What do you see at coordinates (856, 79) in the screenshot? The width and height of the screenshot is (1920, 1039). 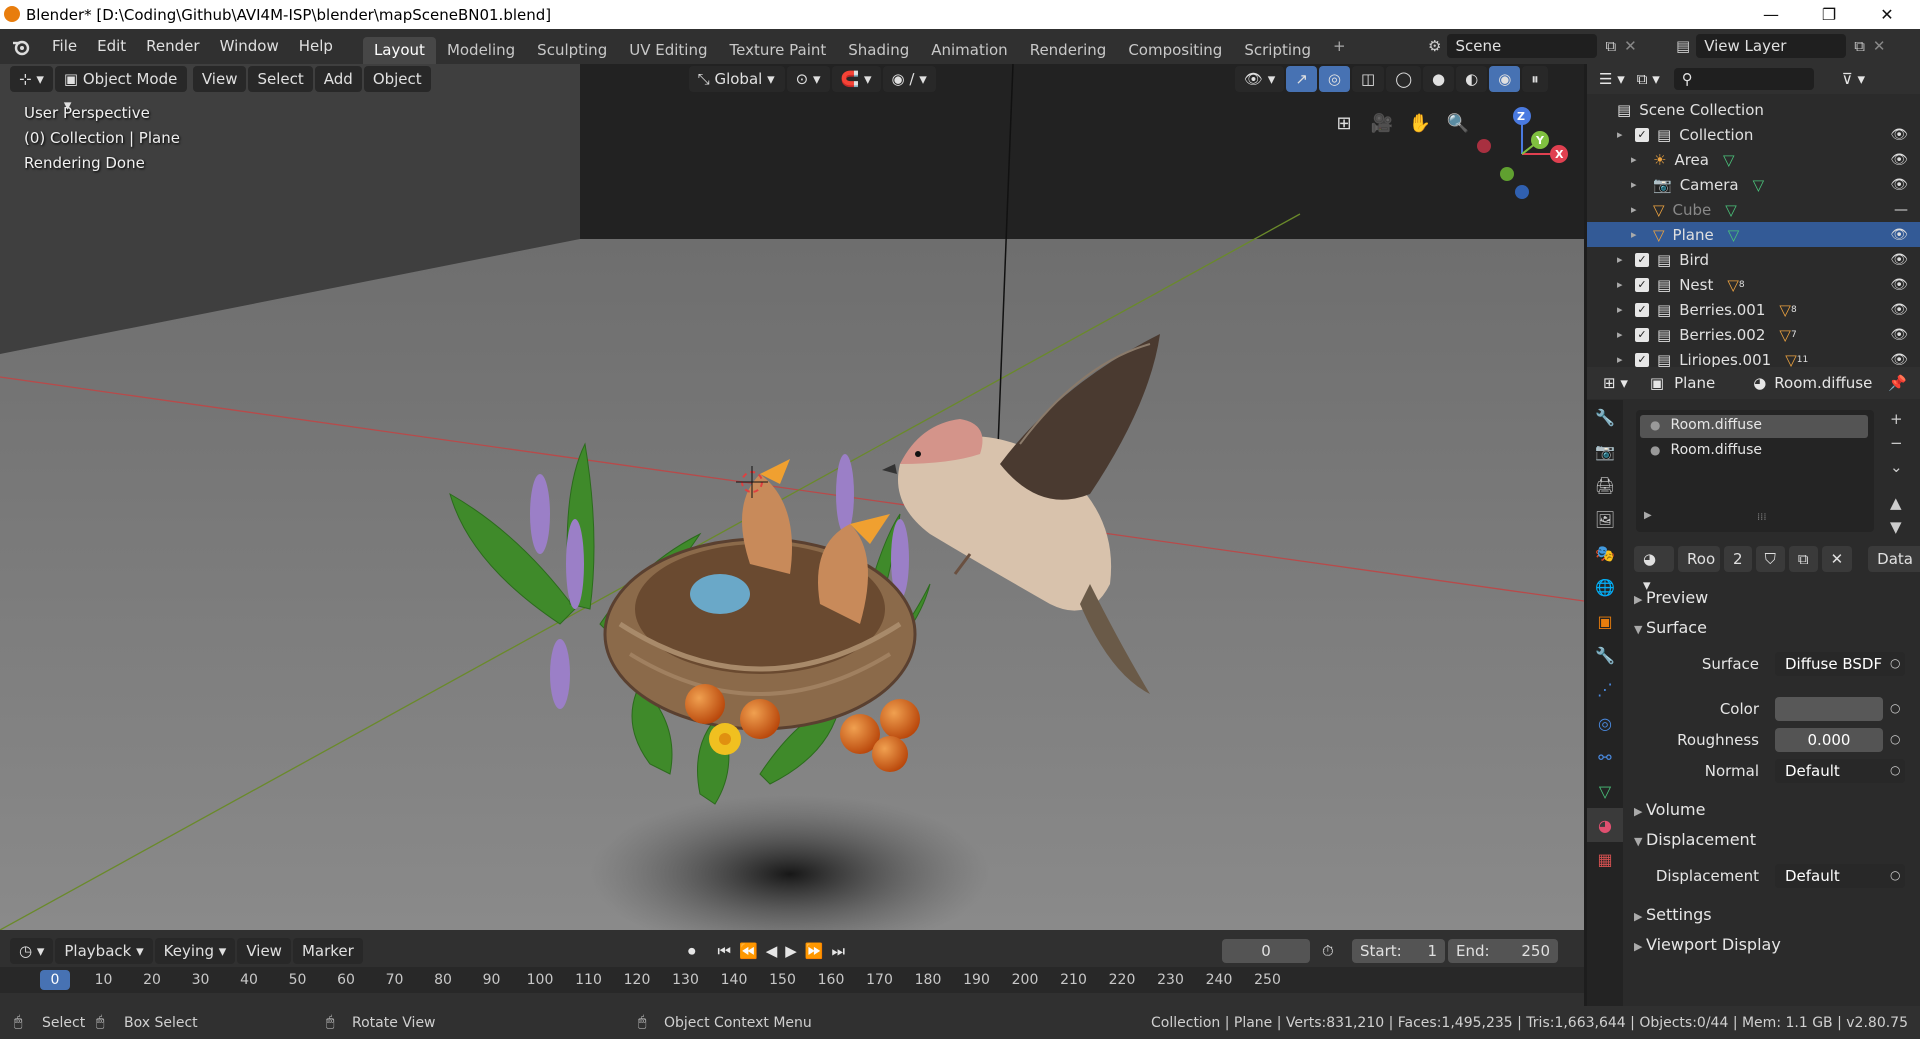 I see `snap-button: 🧲 ▾` at bounding box center [856, 79].